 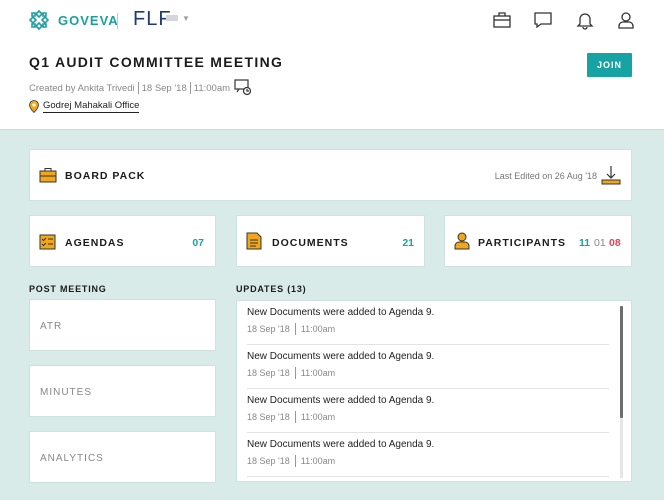 What do you see at coordinates (254, 241) in the screenshot?
I see `document-icon` at bounding box center [254, 241].